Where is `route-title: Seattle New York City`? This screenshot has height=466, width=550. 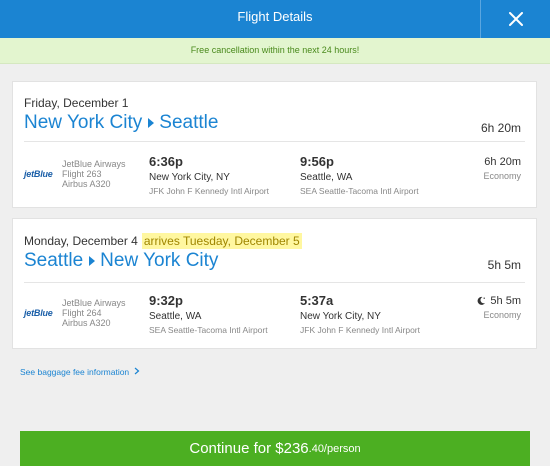
route-title: Seattle New York City is located at coordinates (121, 261).